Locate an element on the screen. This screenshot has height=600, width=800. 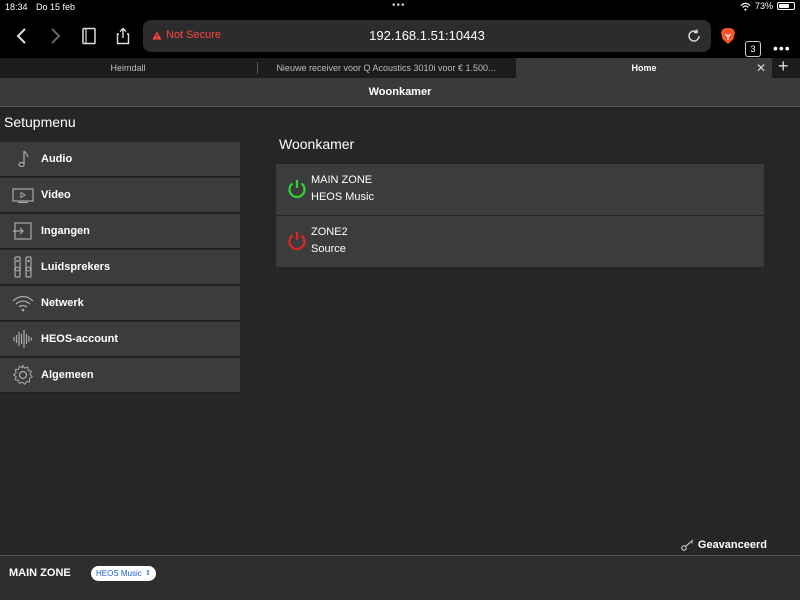
status-right: 73% is located at coordinates (767, 6).